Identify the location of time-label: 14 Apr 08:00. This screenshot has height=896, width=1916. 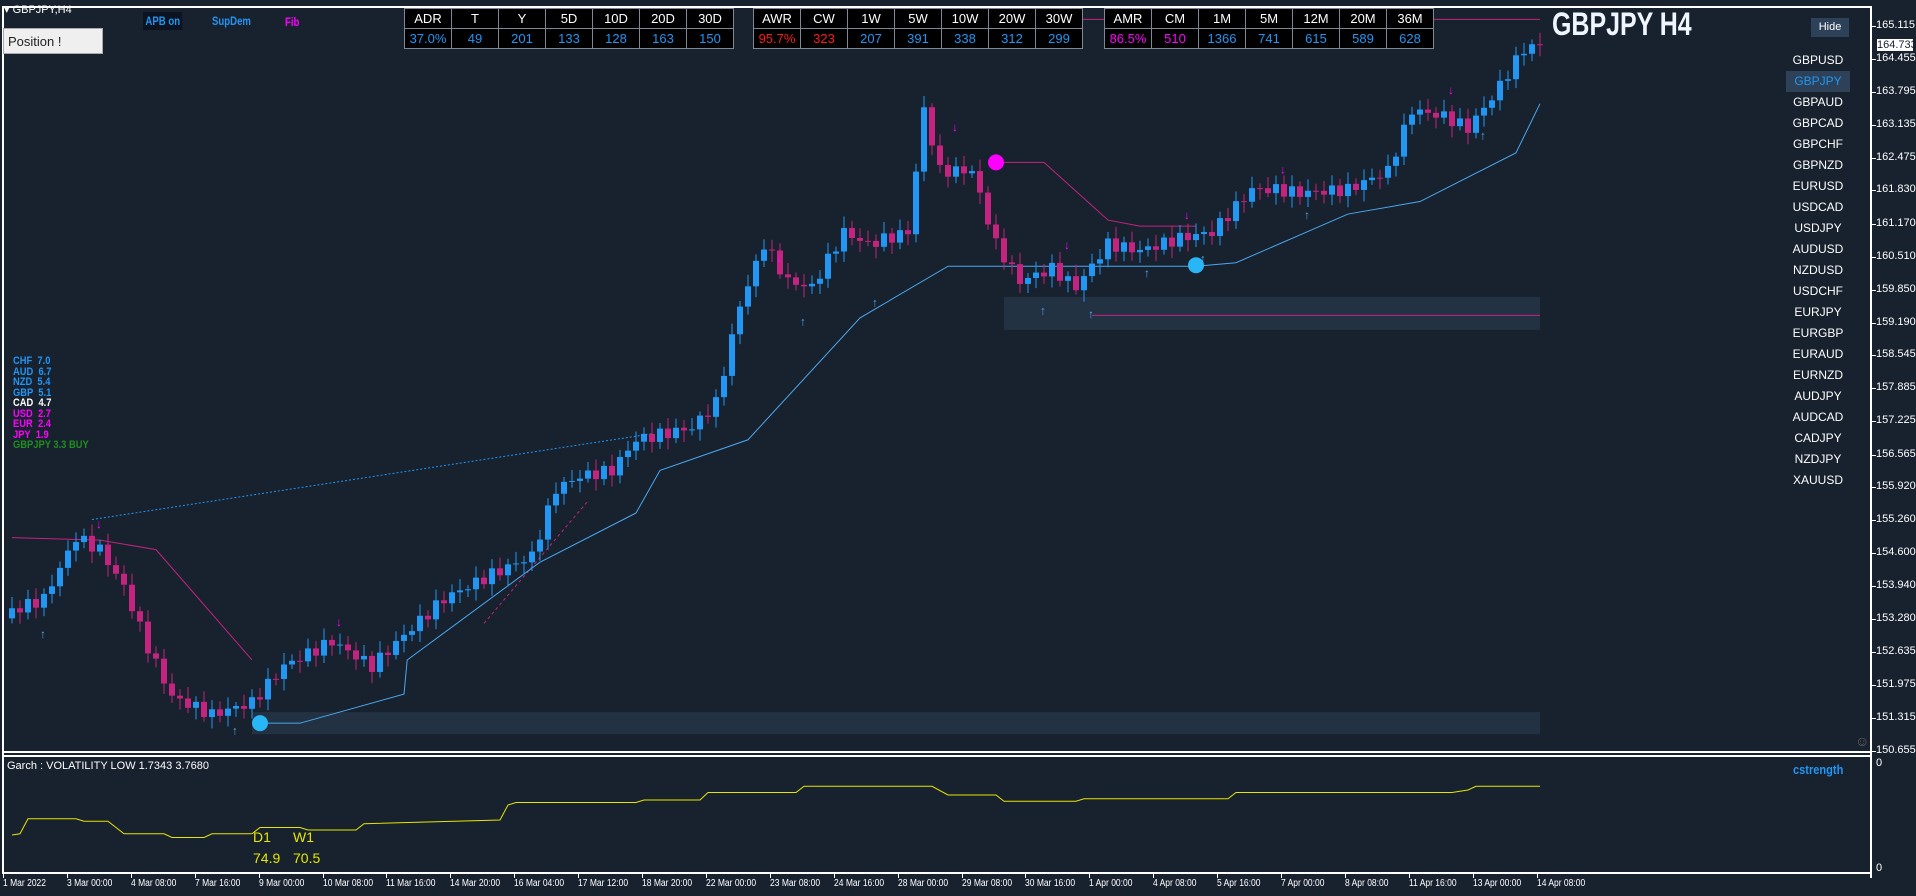
(1560, 883).